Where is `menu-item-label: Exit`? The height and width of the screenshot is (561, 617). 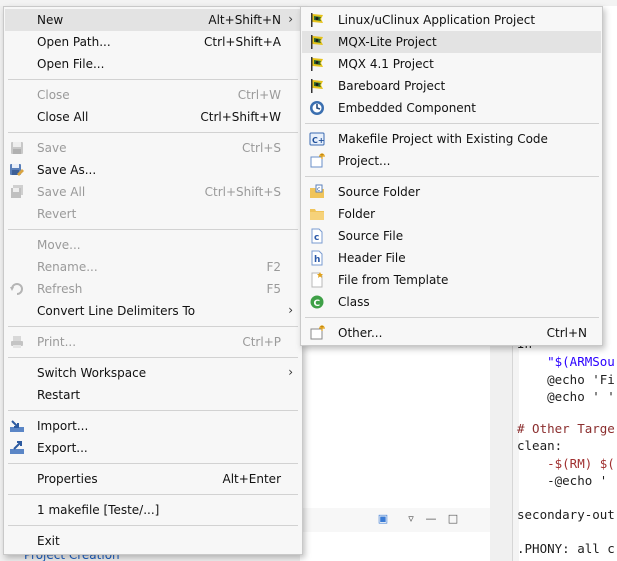 menu-item-label: Exit is located at coordinates (48, 541).